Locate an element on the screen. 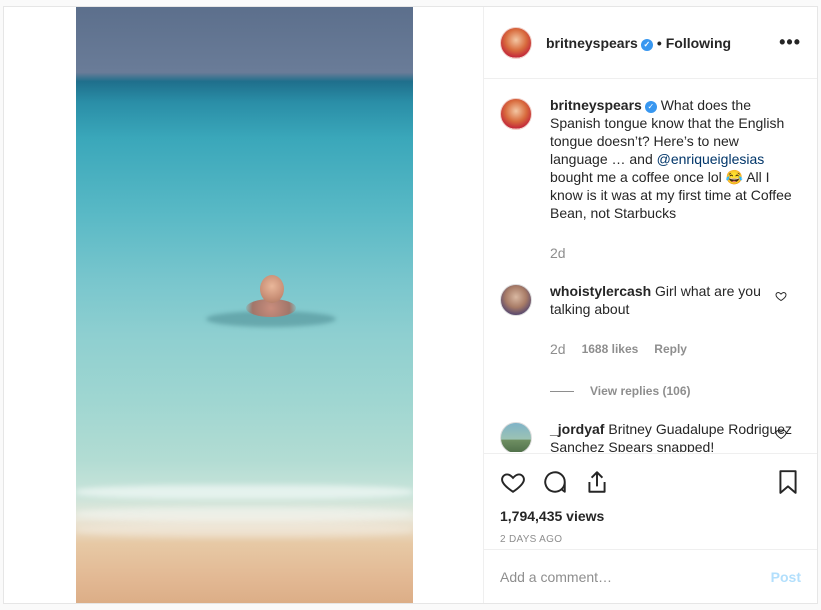  following-button: Following is located at coordinates (698, 43).